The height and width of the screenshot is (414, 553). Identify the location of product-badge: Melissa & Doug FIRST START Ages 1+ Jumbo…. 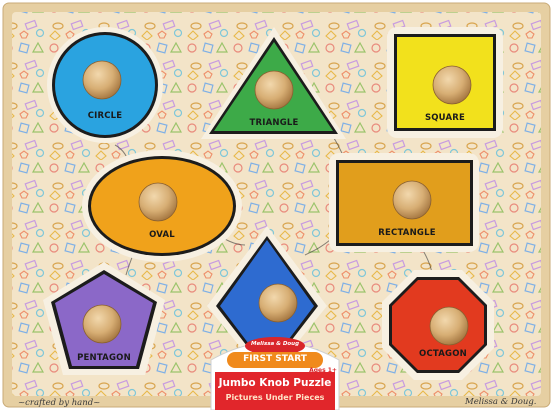
(275, 370).